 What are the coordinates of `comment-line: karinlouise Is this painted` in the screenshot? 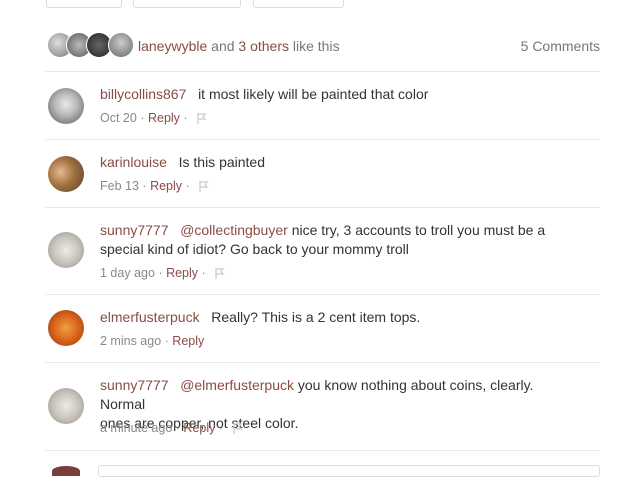 It's located at (340, 162).